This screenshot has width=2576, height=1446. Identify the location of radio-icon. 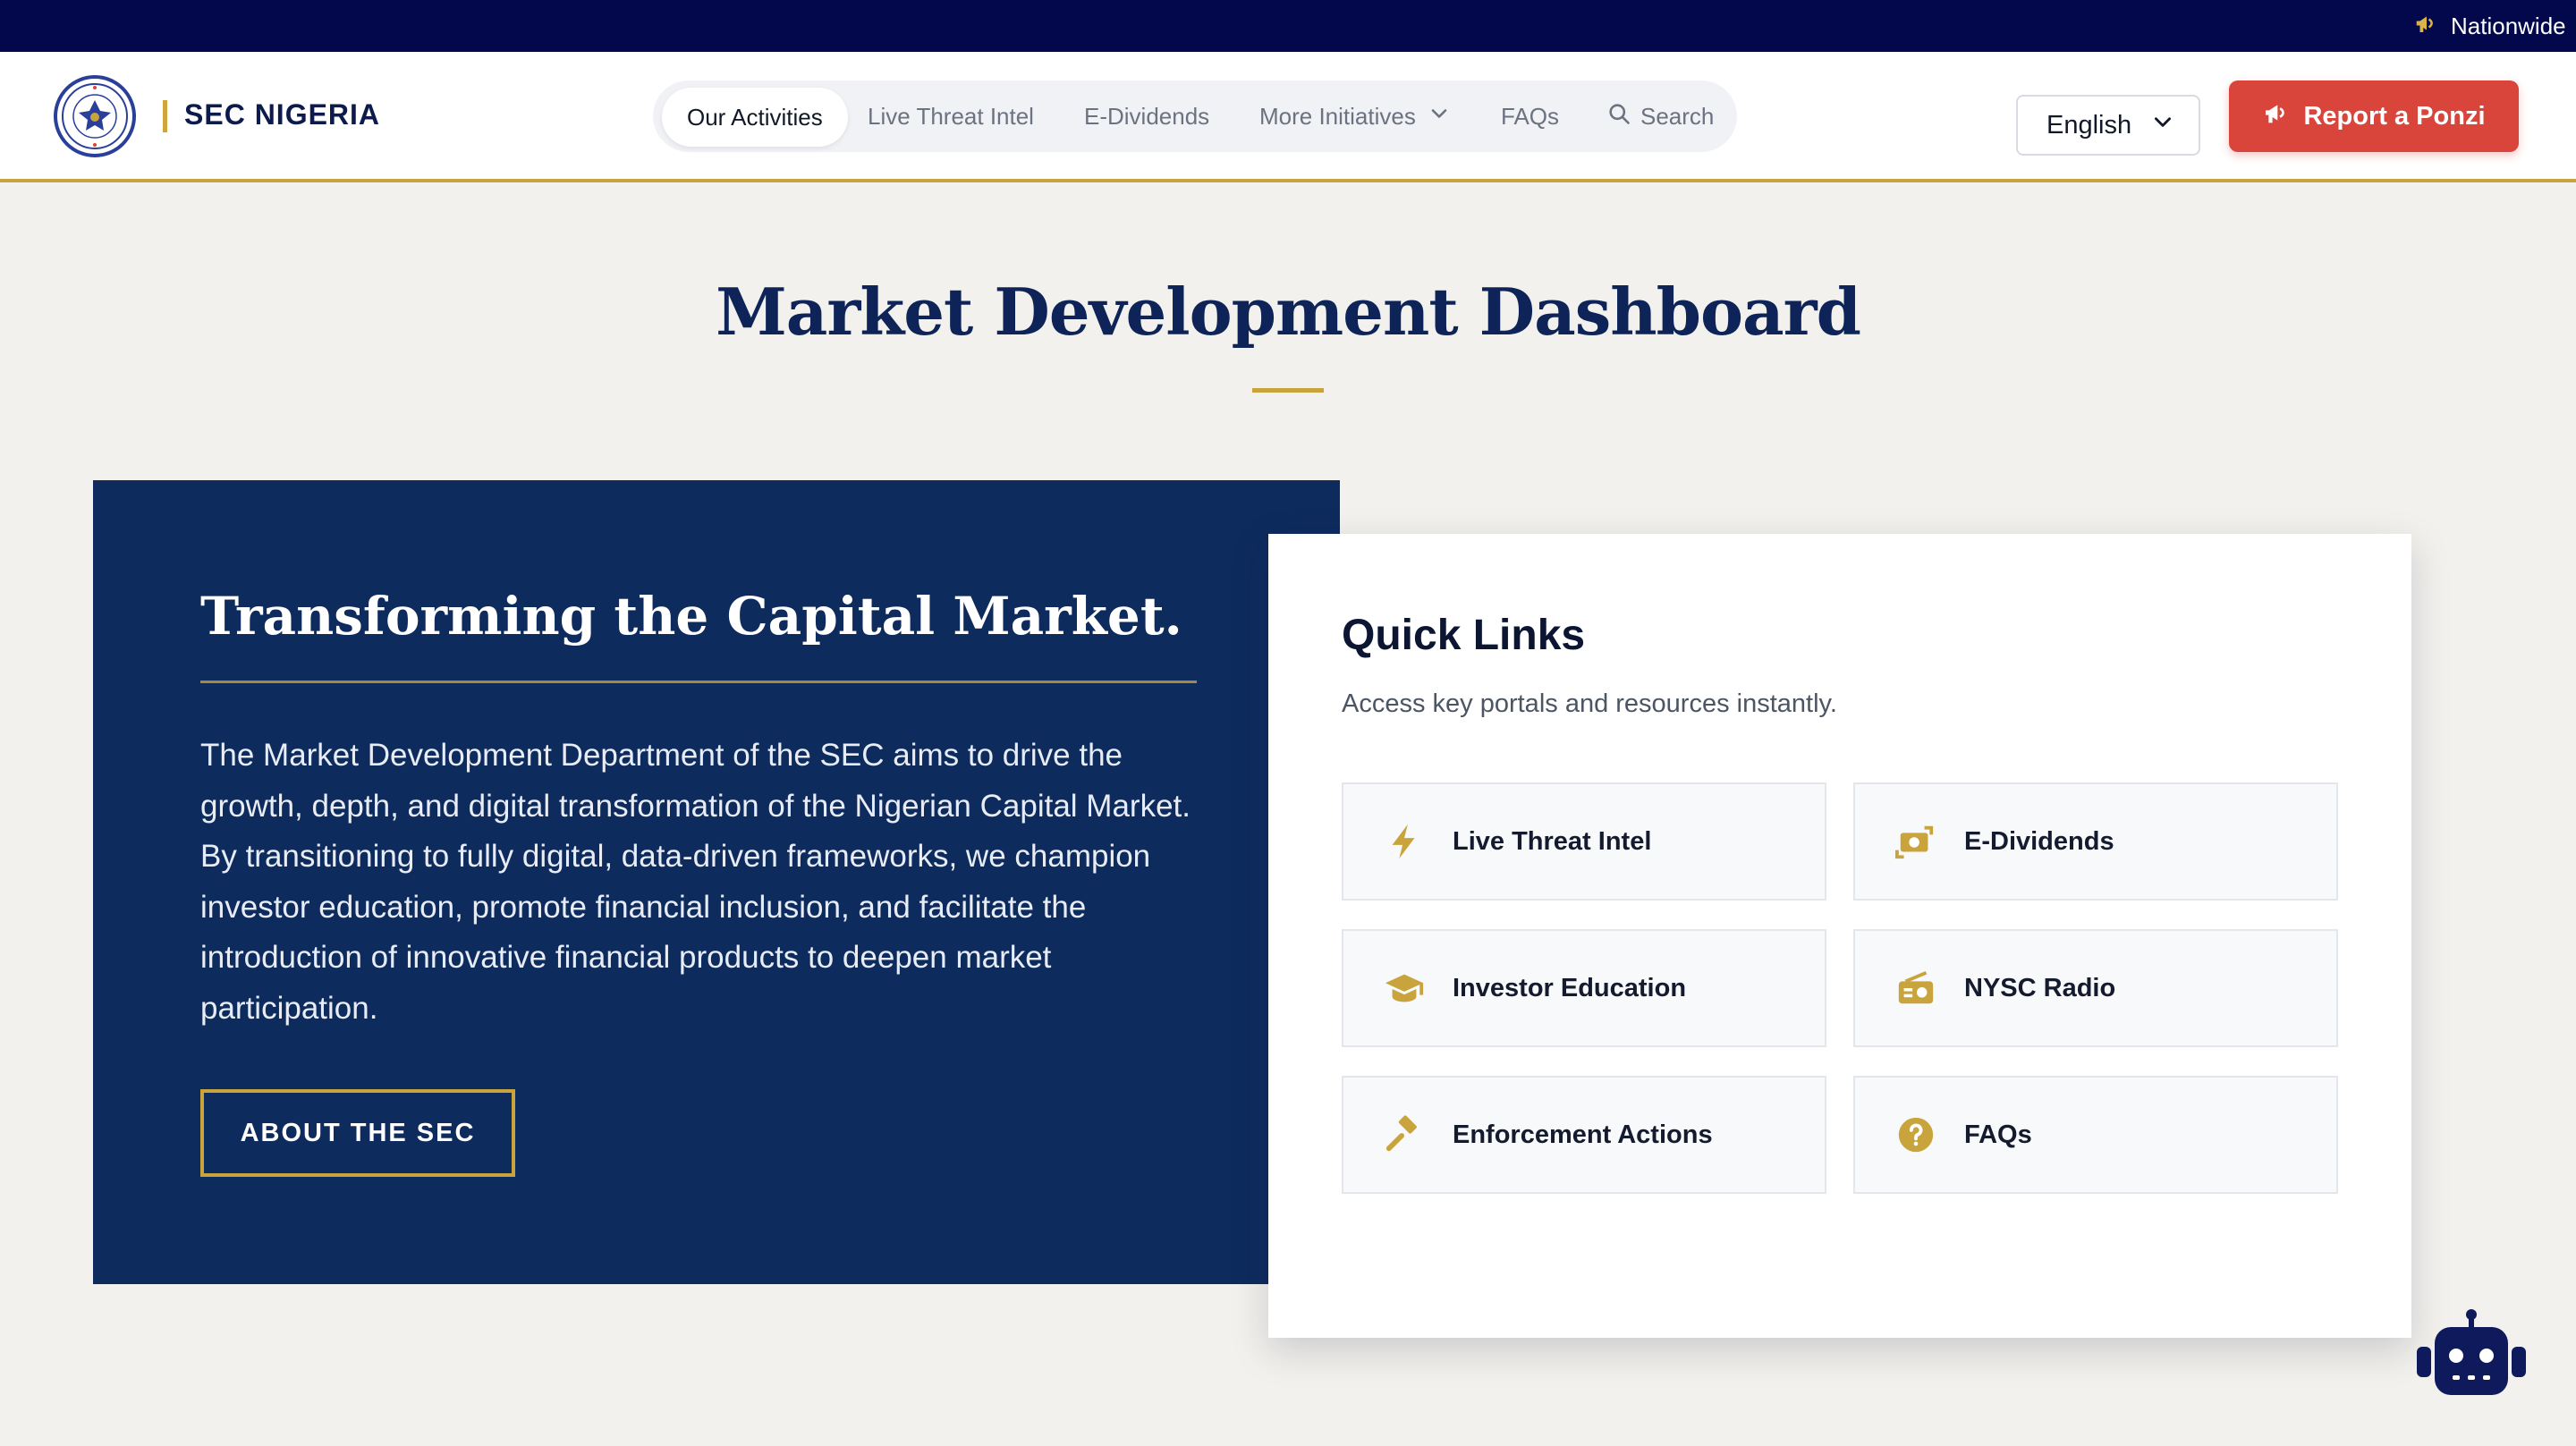
(1916, 988).